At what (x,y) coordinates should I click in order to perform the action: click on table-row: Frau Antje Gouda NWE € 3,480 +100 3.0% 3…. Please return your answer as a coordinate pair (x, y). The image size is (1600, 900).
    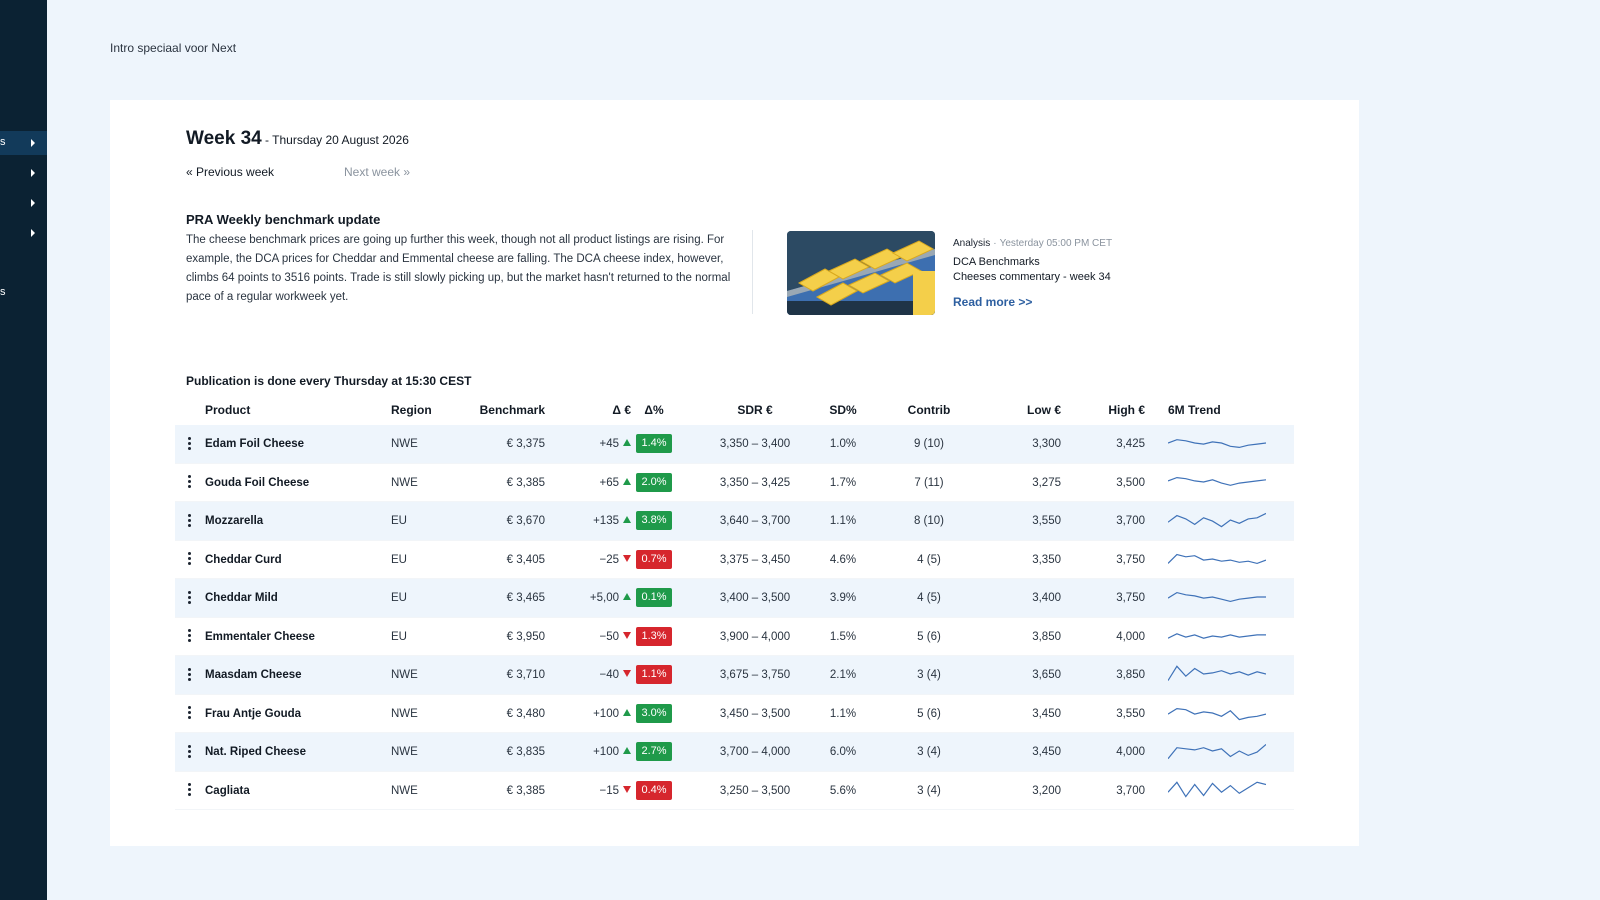
    Looking at the image, I should click on (734, 714).